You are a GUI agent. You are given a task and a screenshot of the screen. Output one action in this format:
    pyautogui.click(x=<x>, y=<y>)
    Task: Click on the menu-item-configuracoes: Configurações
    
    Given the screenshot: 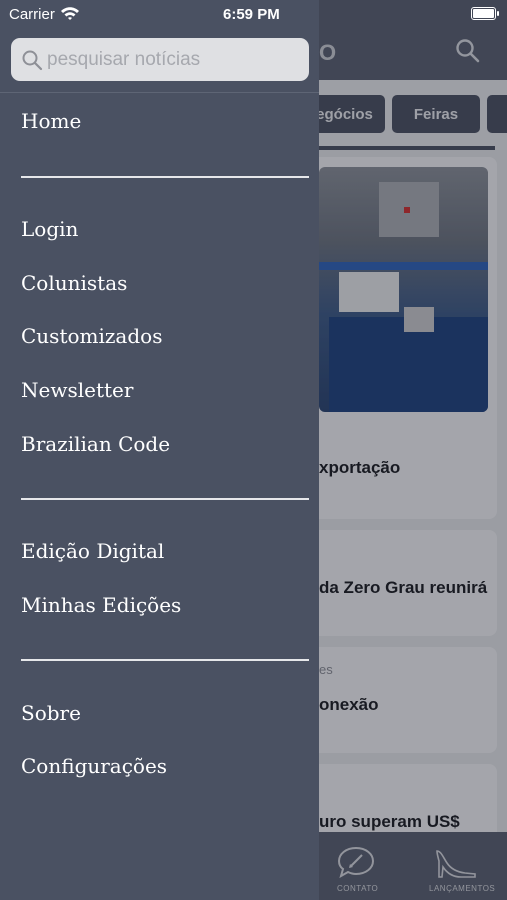 What is the action you would take?
    pyautogui.click(x=94, y=766)
    